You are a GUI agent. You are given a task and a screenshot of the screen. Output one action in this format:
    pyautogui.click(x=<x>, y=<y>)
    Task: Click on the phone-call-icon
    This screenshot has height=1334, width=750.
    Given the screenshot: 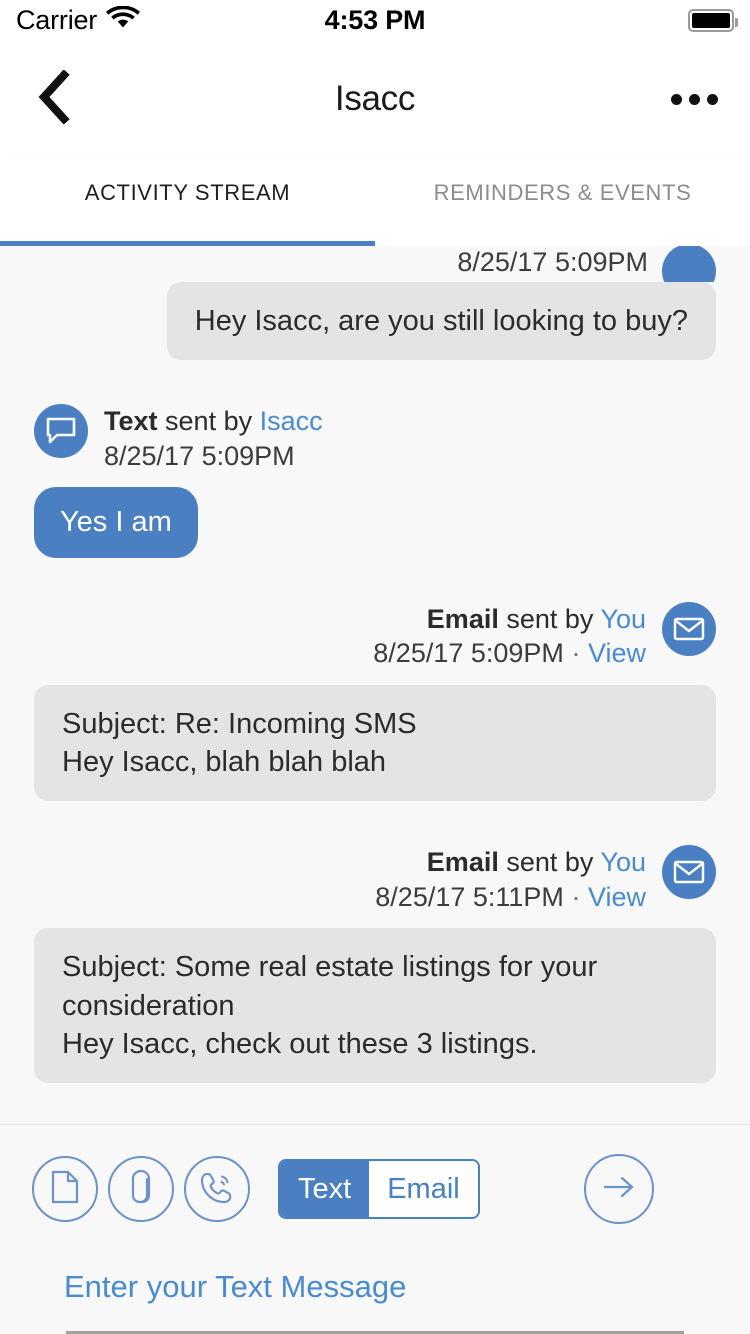 What is the action you would take?
    pyautogui.click(x=217, y=1189)
    